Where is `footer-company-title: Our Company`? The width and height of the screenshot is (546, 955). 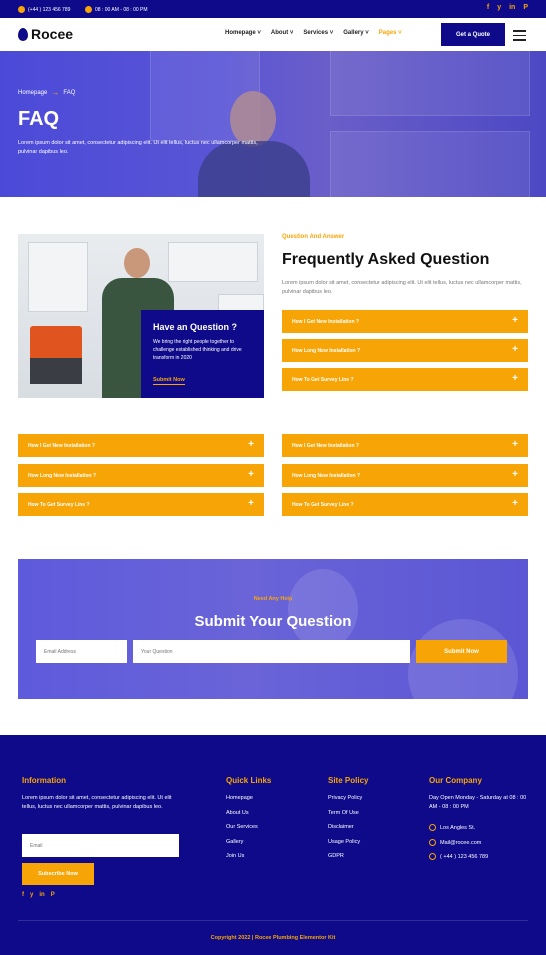
footer-company-title: Our Company is located at coordinates (455, 780).